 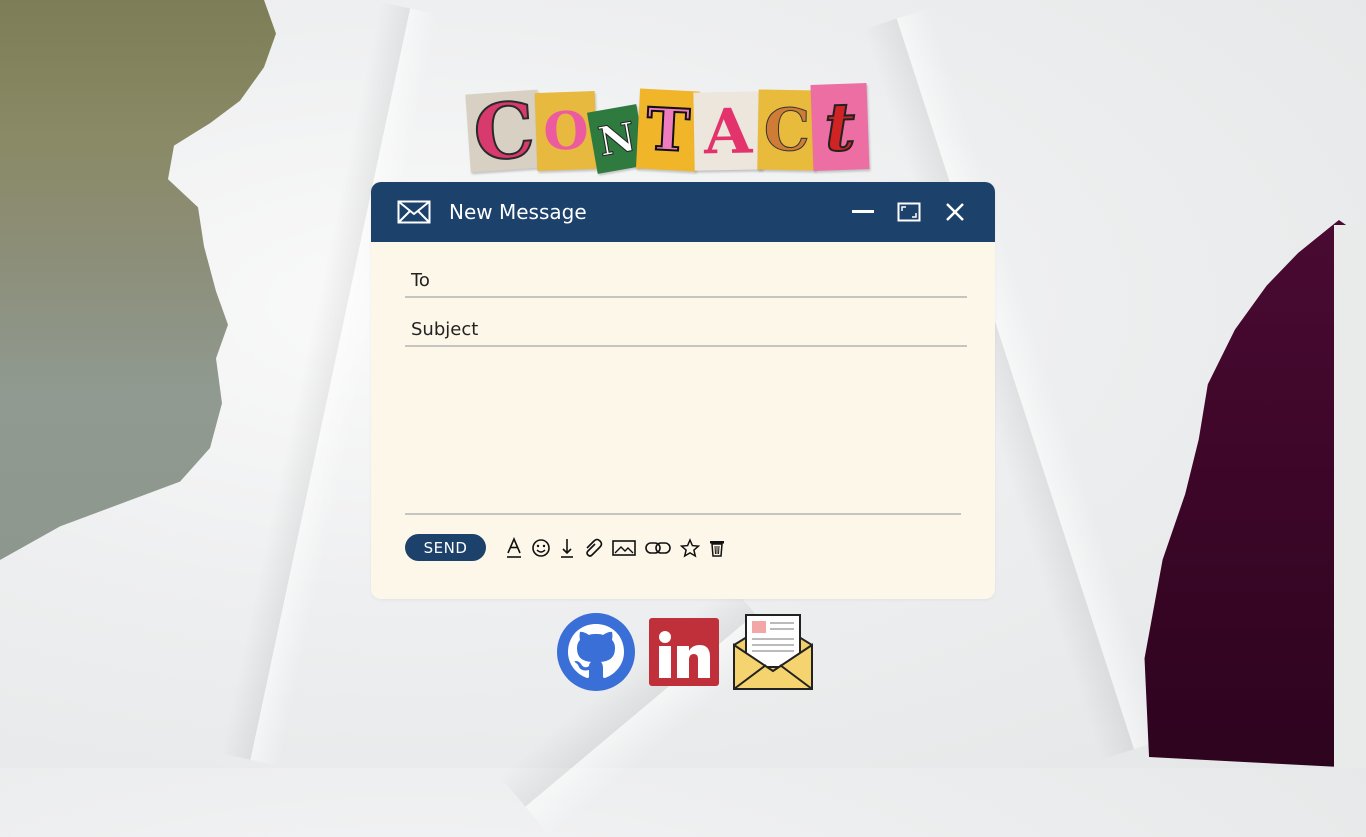 I want to click on star-icon, so click(x=690, y=548).